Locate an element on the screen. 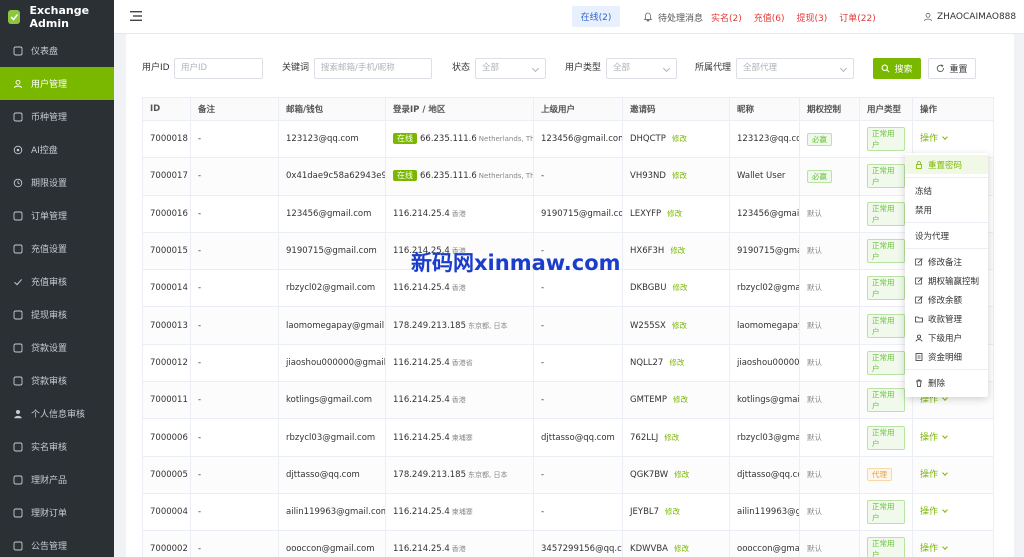 This screenshot has height=557, width=1024. sidebar-item-13: 理财产品 is located at coordinates (57, 479).